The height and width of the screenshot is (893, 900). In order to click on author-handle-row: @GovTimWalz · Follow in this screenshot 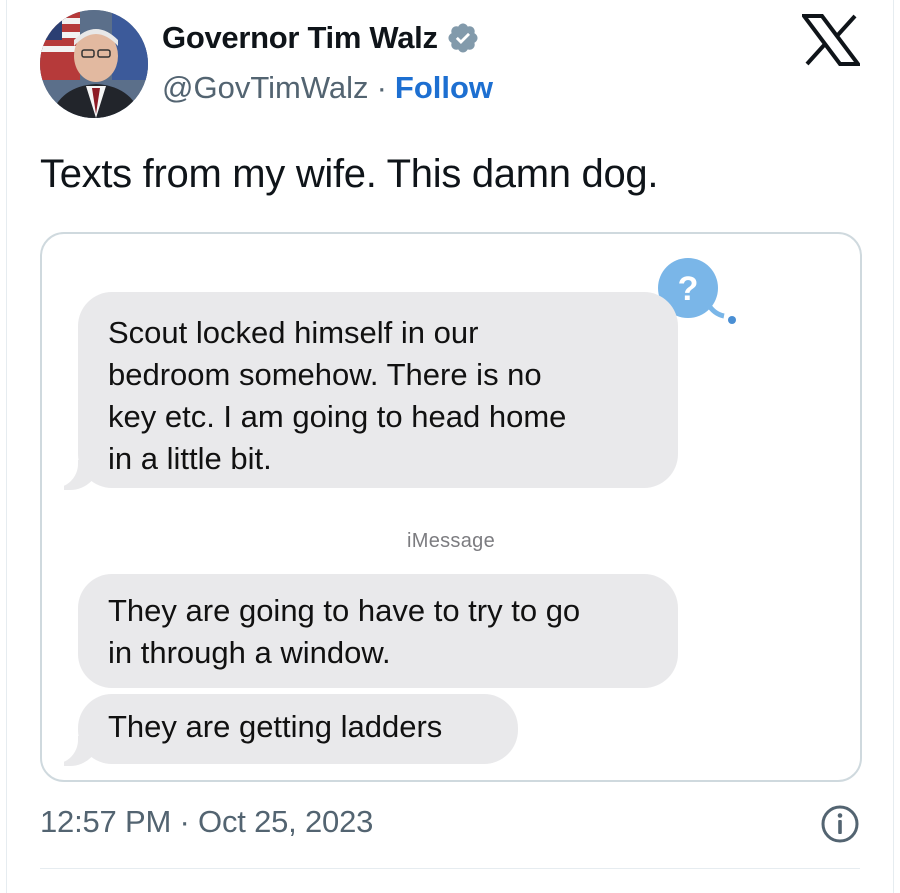, I will do `click(327, 88)`.